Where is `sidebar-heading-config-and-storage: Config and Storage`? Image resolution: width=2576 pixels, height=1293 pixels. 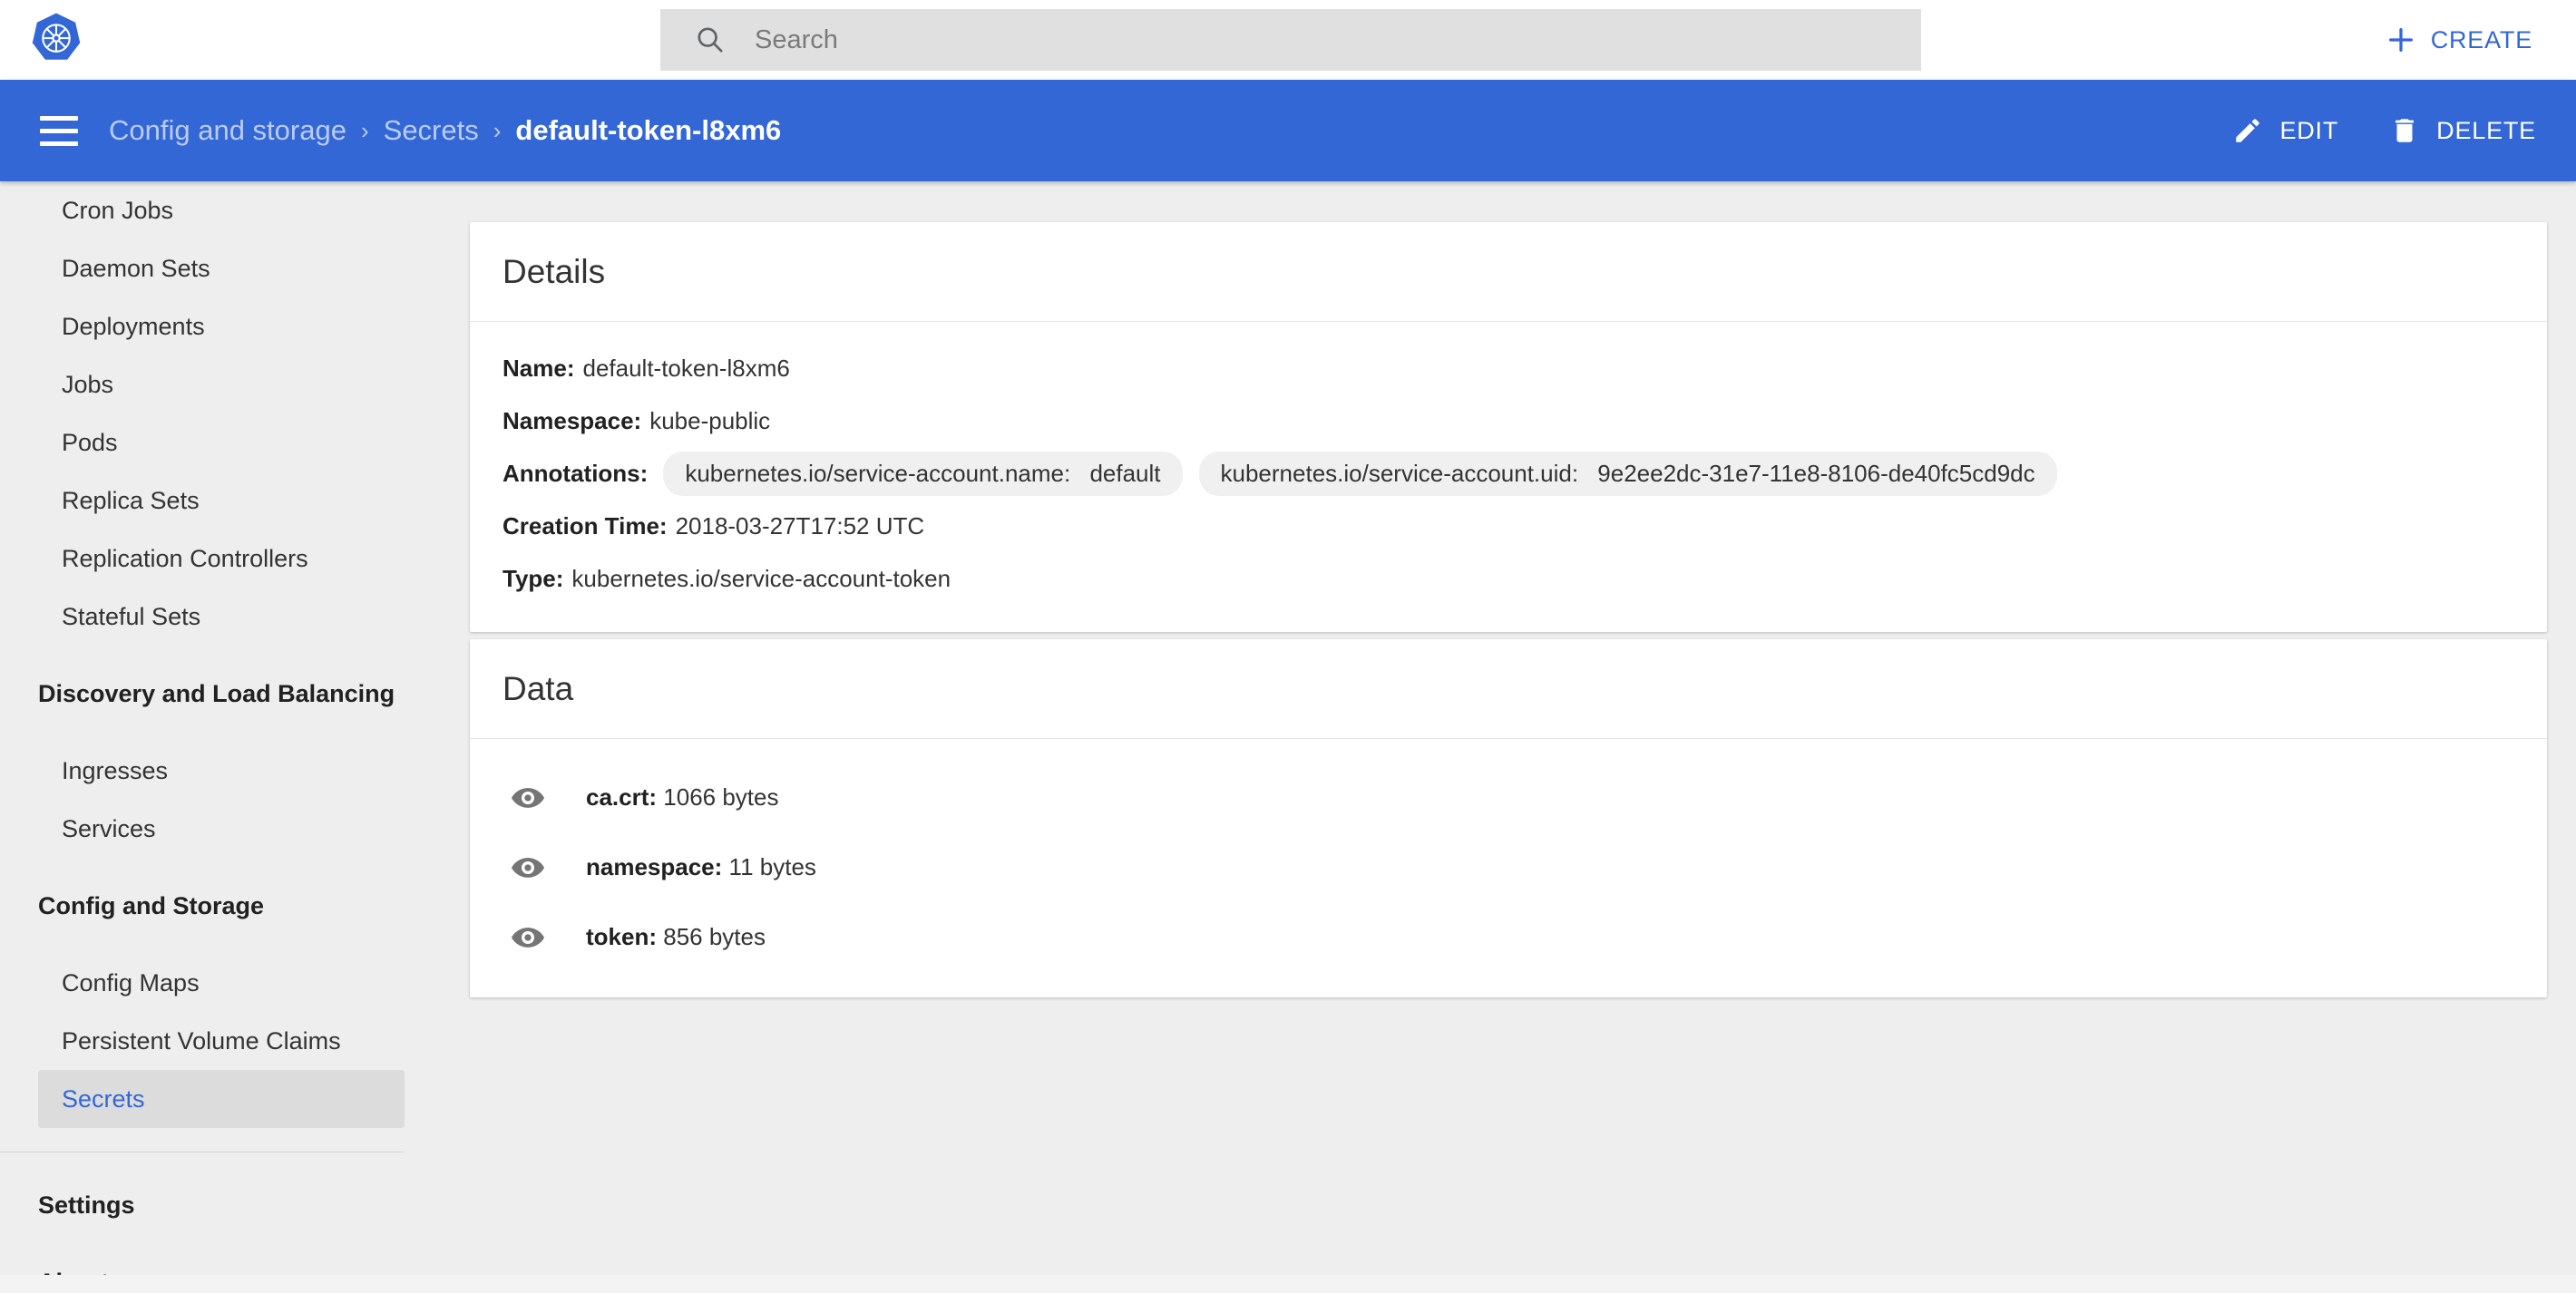
sidebar-heading-config-and-storage: Config and Storage is located at coordinates (151, 905).